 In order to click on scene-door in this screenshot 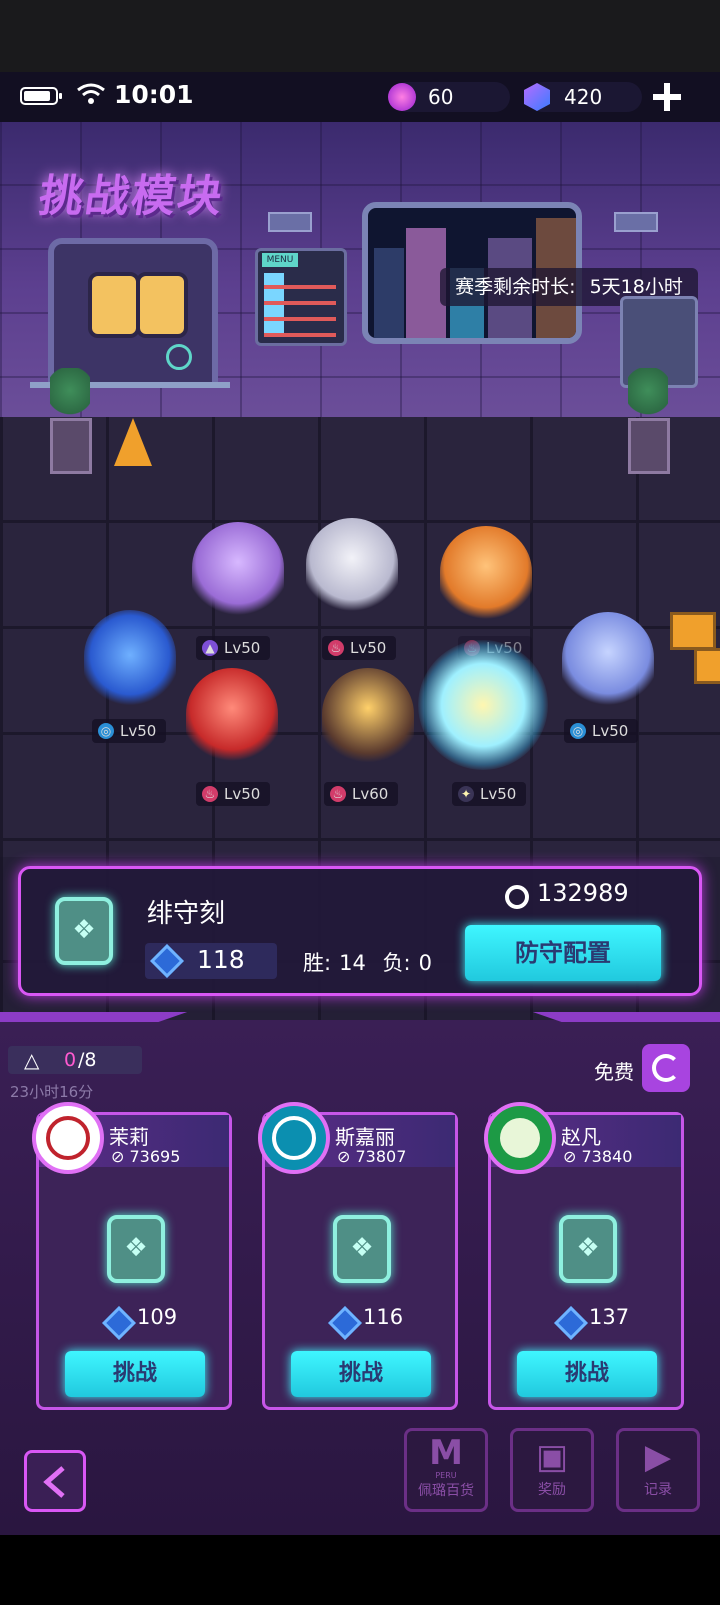, I will do `click(133, 313)`.